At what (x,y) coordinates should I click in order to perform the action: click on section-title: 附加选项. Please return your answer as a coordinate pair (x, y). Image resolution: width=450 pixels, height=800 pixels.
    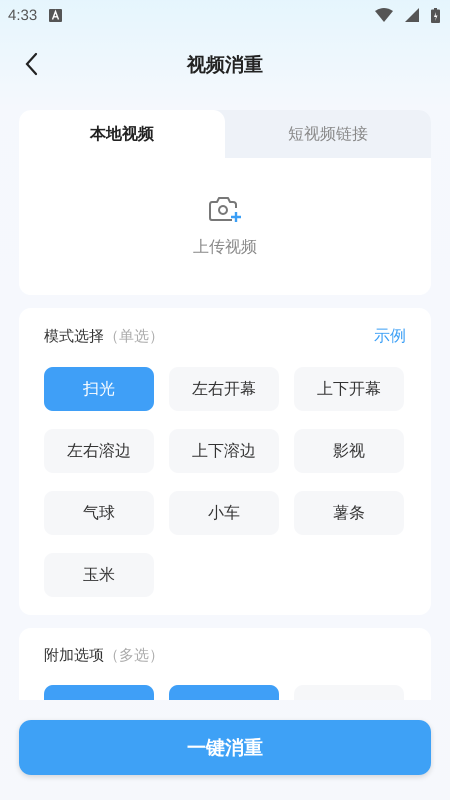
    Looking at the image, I should click on (74, 655).